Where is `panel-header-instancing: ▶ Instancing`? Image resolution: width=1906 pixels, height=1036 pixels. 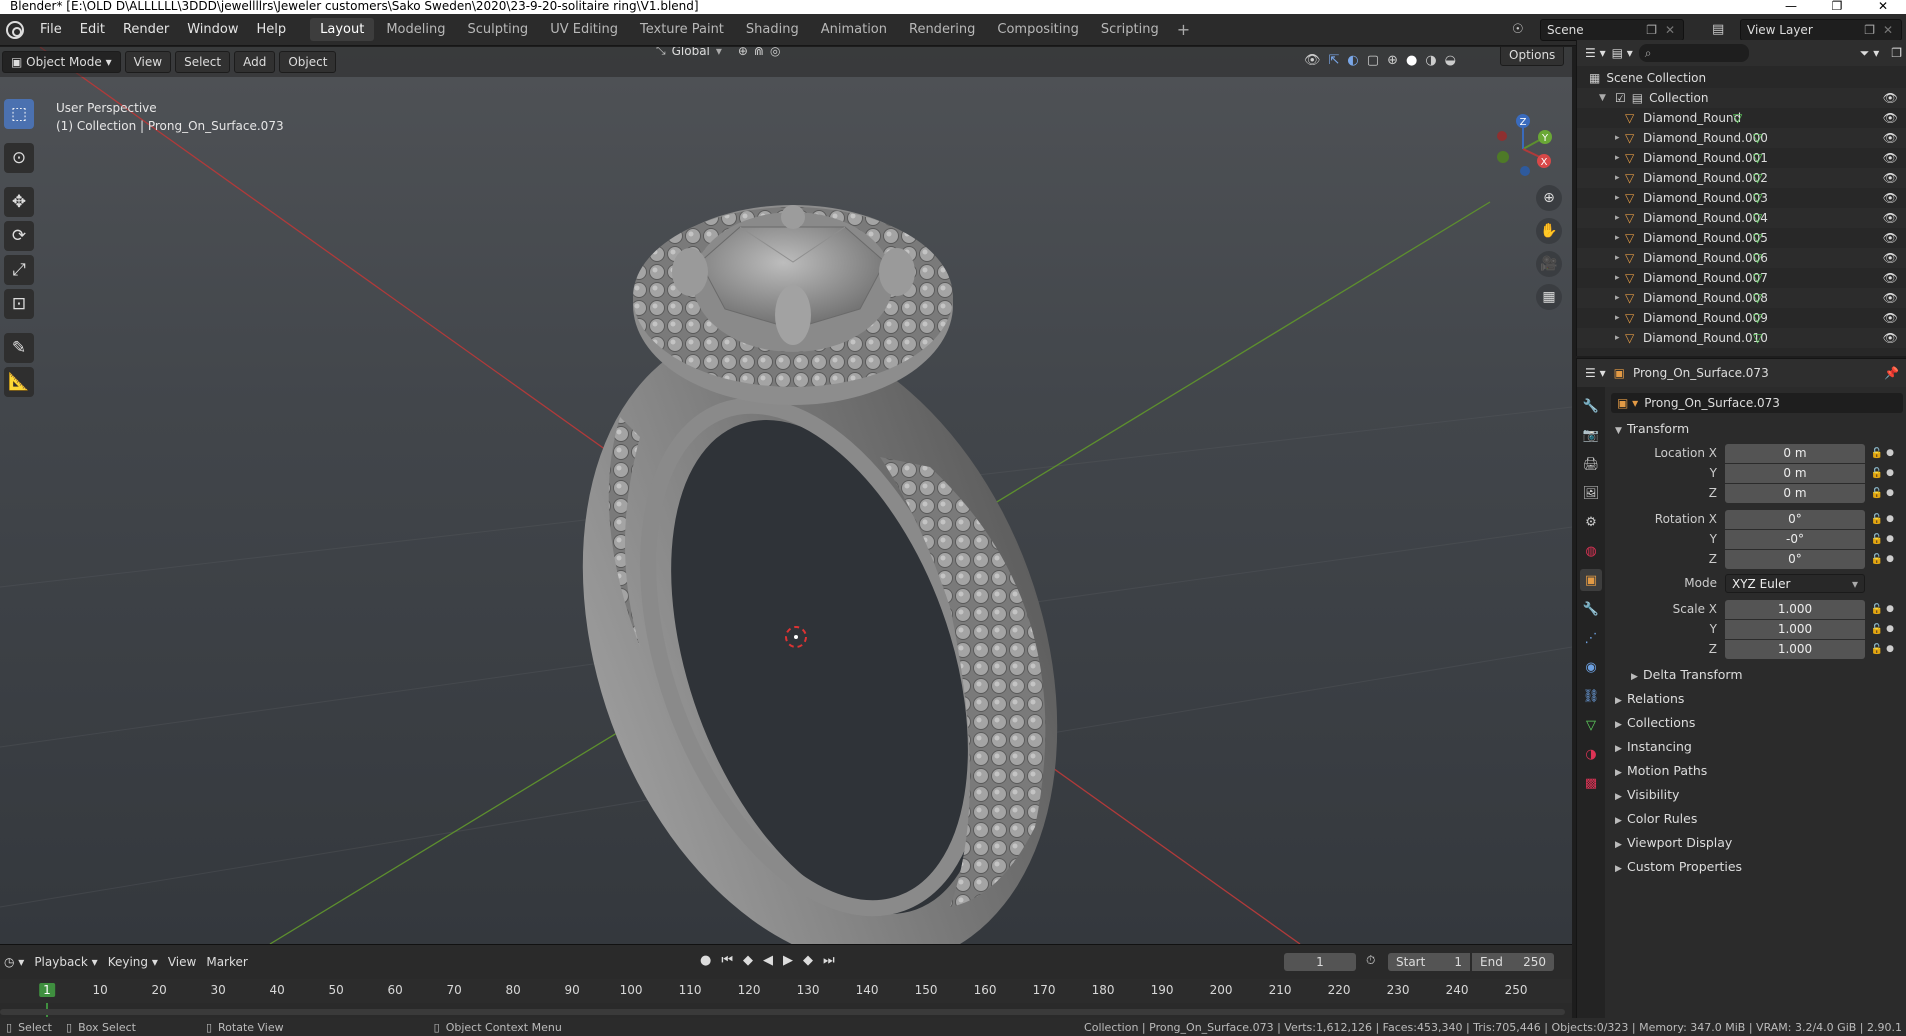 panel-header-instancing: ▶ Instancing is located at coordinates (1653, 746).